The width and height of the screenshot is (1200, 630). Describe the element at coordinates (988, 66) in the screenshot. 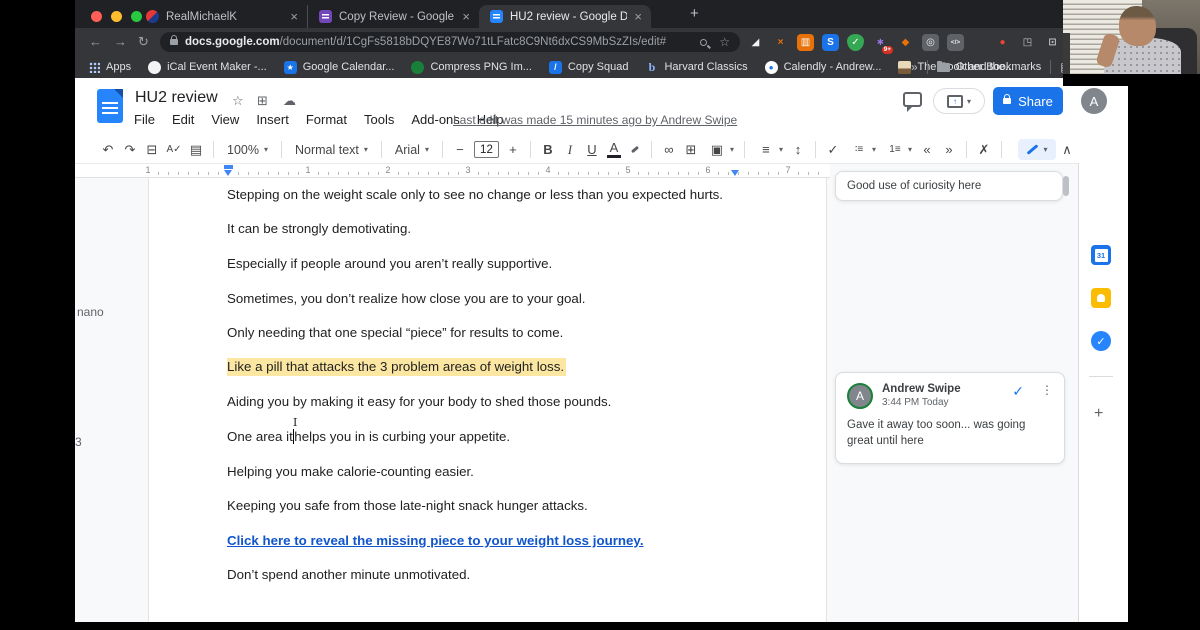

I see `other-bookmarks-button: Other Bookmarks` at that location.